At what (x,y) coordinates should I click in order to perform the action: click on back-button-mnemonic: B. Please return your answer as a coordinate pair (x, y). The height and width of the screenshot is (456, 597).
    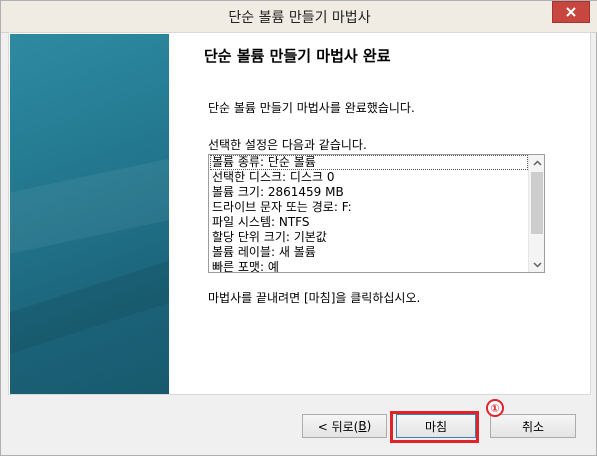
    Looking at the image, I should click on (362, 426).